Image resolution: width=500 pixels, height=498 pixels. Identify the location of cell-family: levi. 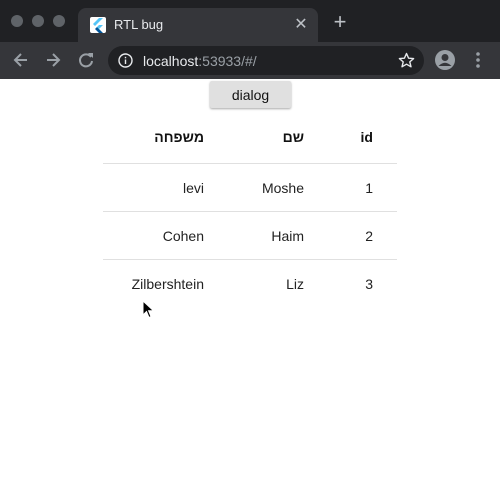
(193, 187).